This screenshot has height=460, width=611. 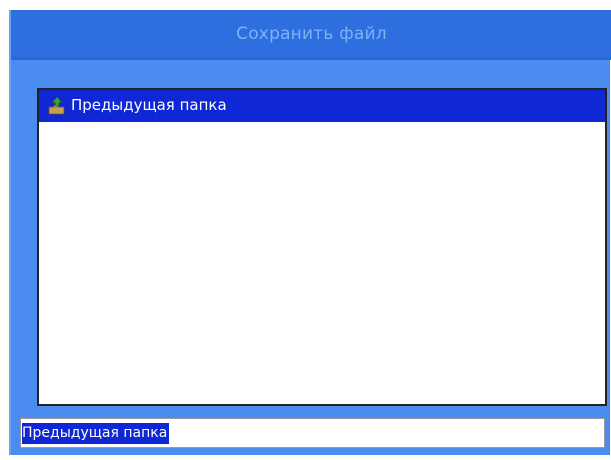 I want to click on filename-input: Предыдущая папка, so click(x=312, y=433).